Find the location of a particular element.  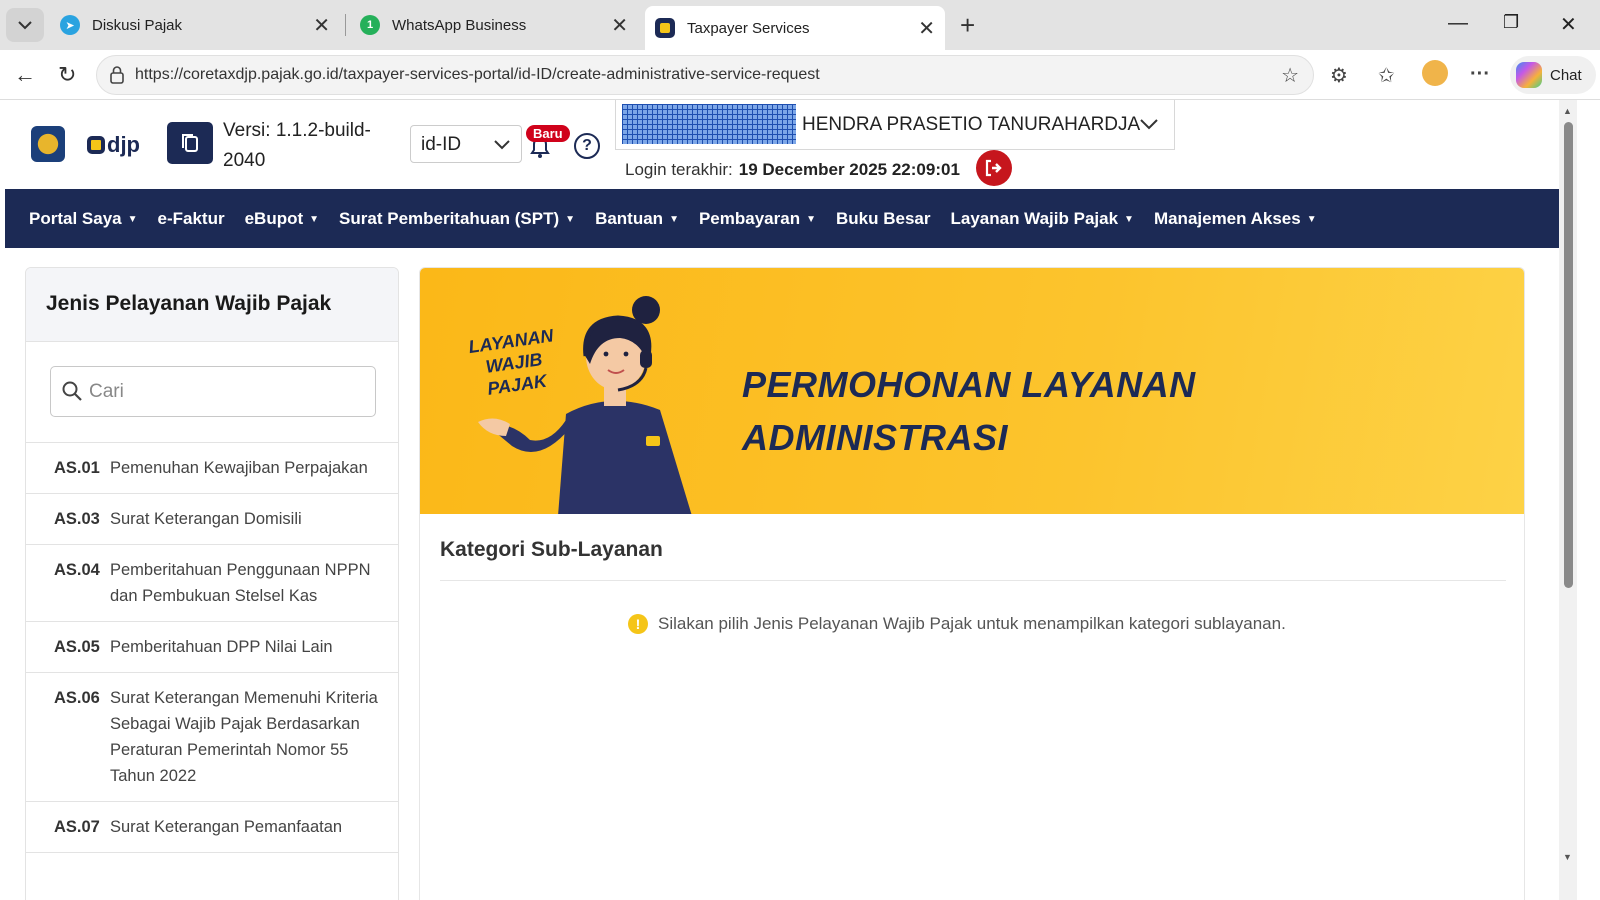

page-scrollbar: ▲ ▼ is located at coordinates (1568, 500).